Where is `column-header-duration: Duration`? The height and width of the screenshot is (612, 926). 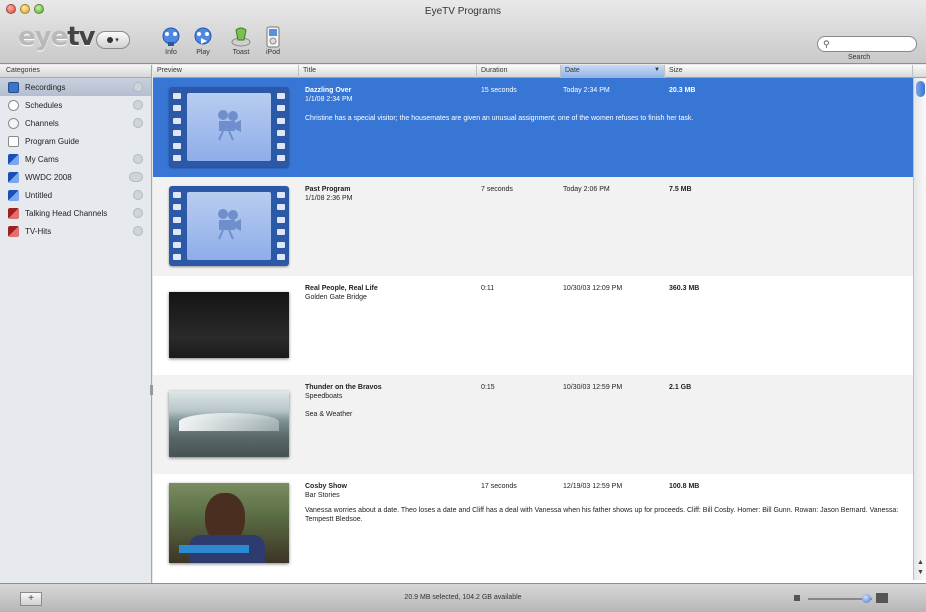
column-header-duration: Duration is located at coordinates (519, 71).